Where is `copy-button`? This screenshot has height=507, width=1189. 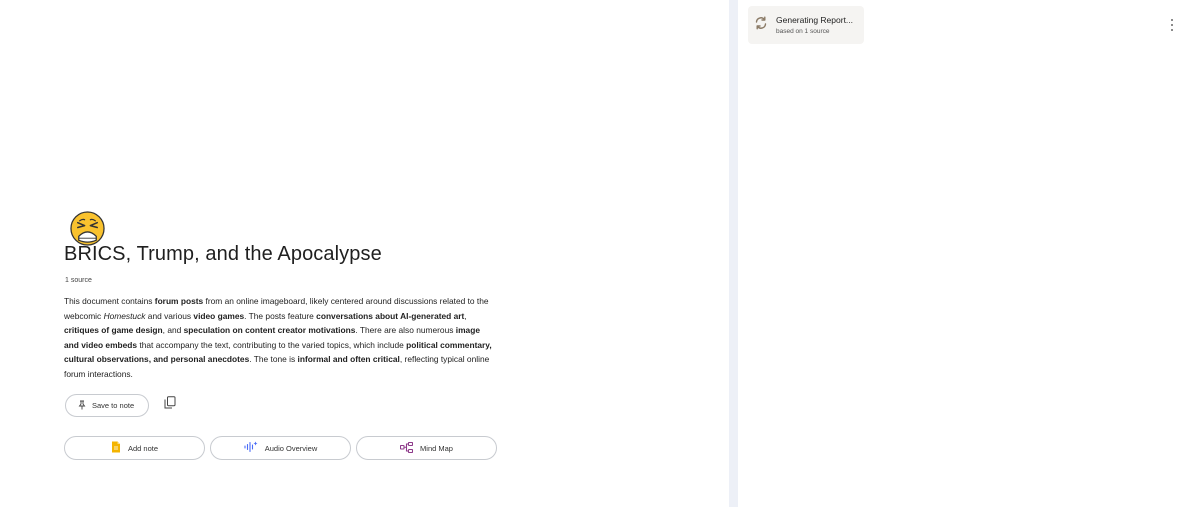
copy-button is located at coordinates (170, 405).